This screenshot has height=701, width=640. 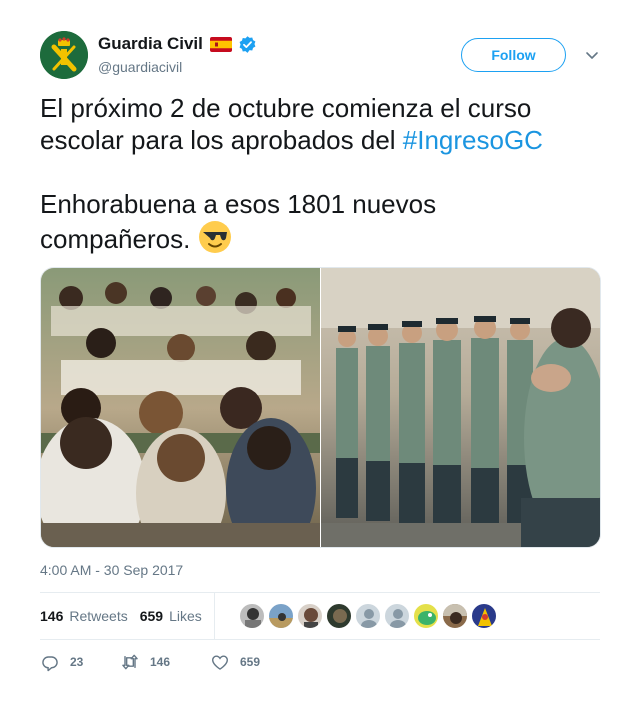 I want to click on retweets-stat: 146 Retweets, so click(x=84, y=616).